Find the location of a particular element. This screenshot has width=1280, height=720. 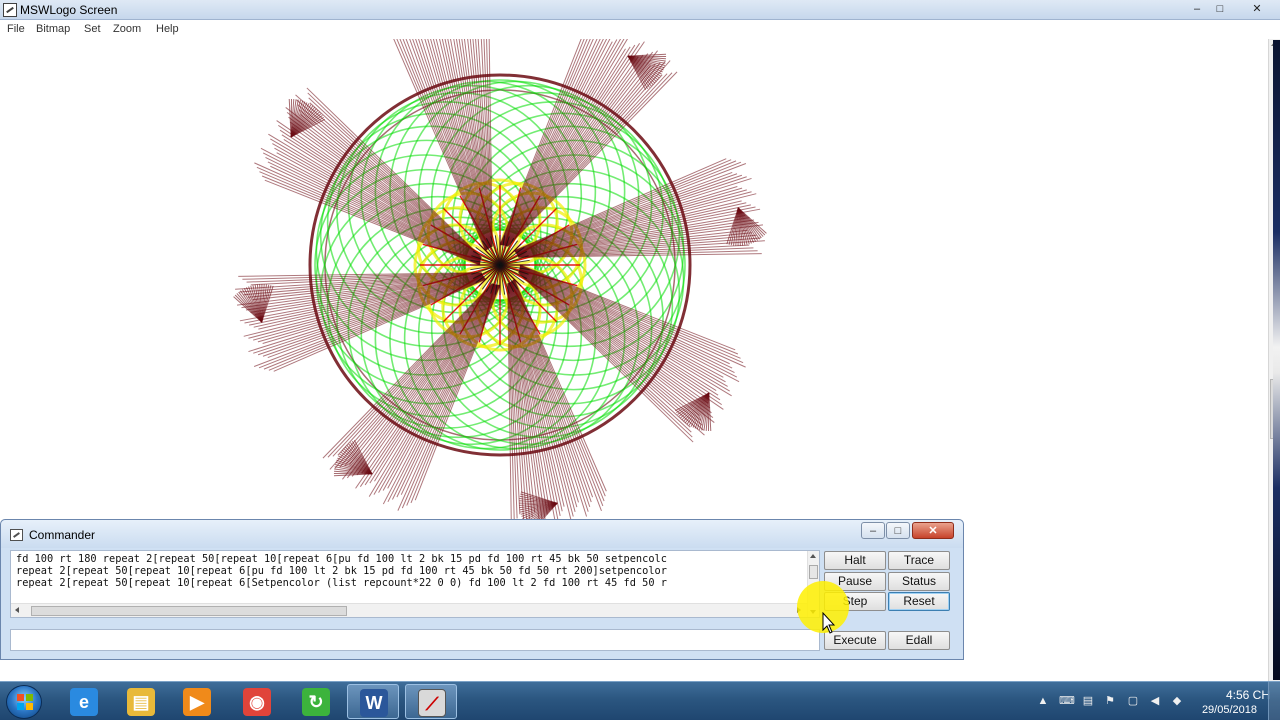

commander-maximize-button: □ is located at coordinates (898, 530).